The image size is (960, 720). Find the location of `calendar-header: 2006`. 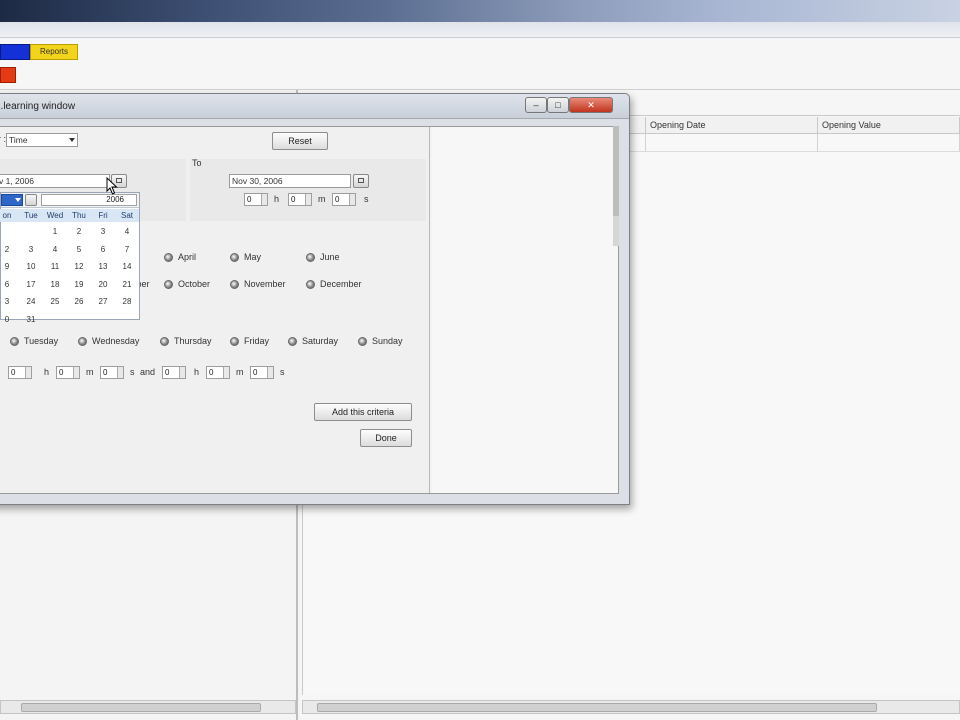

calendar-header: 2006 is located at coordinates (70, 200).